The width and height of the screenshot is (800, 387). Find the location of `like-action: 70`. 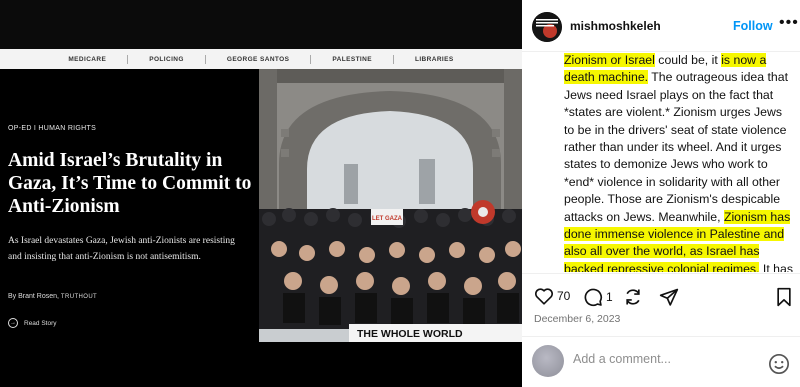

like-action: 70 is located at coordinates (552, 296).